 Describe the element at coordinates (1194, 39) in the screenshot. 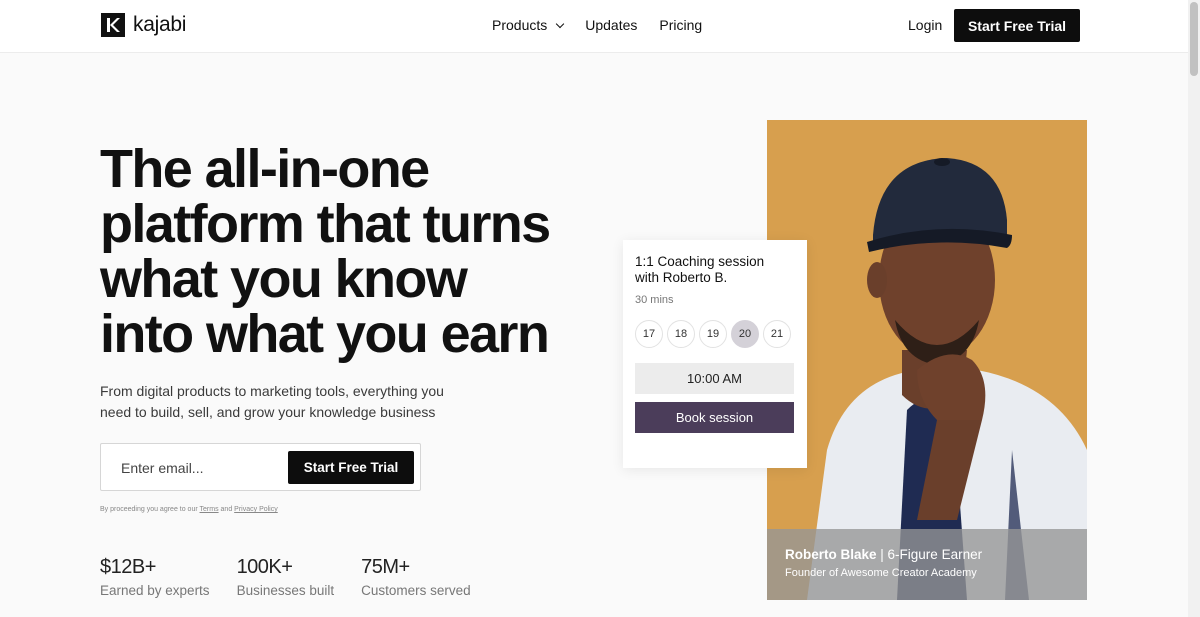

I see `scrollbar-thumb` at that location.